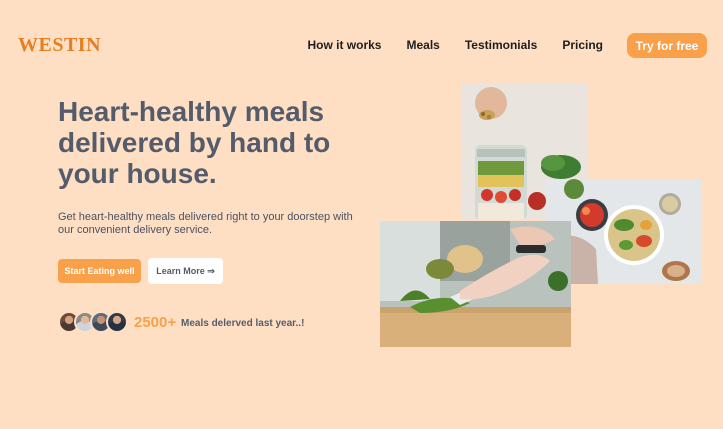  Describe the element at coordinates (93, 322) in the screenshot. I see `customer-avatars` at that location.